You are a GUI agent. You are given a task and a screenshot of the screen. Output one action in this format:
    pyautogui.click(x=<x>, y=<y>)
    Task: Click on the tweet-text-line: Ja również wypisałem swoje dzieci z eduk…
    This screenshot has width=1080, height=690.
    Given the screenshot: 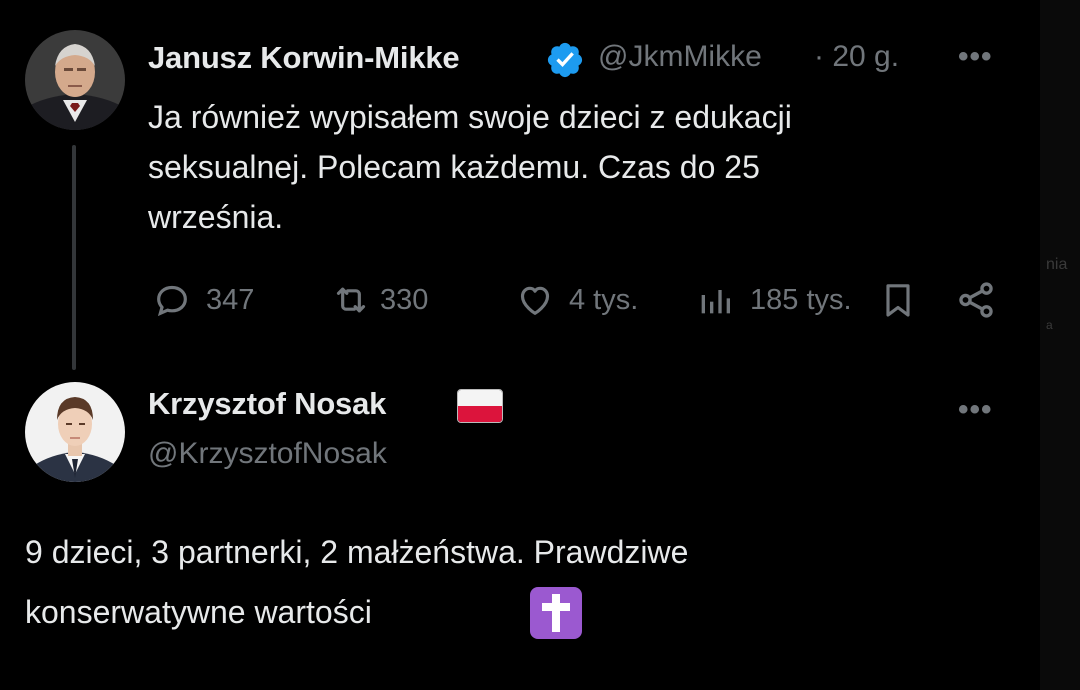 What is the action you would take?
    pyautogui.click(x=470, y=117)
    